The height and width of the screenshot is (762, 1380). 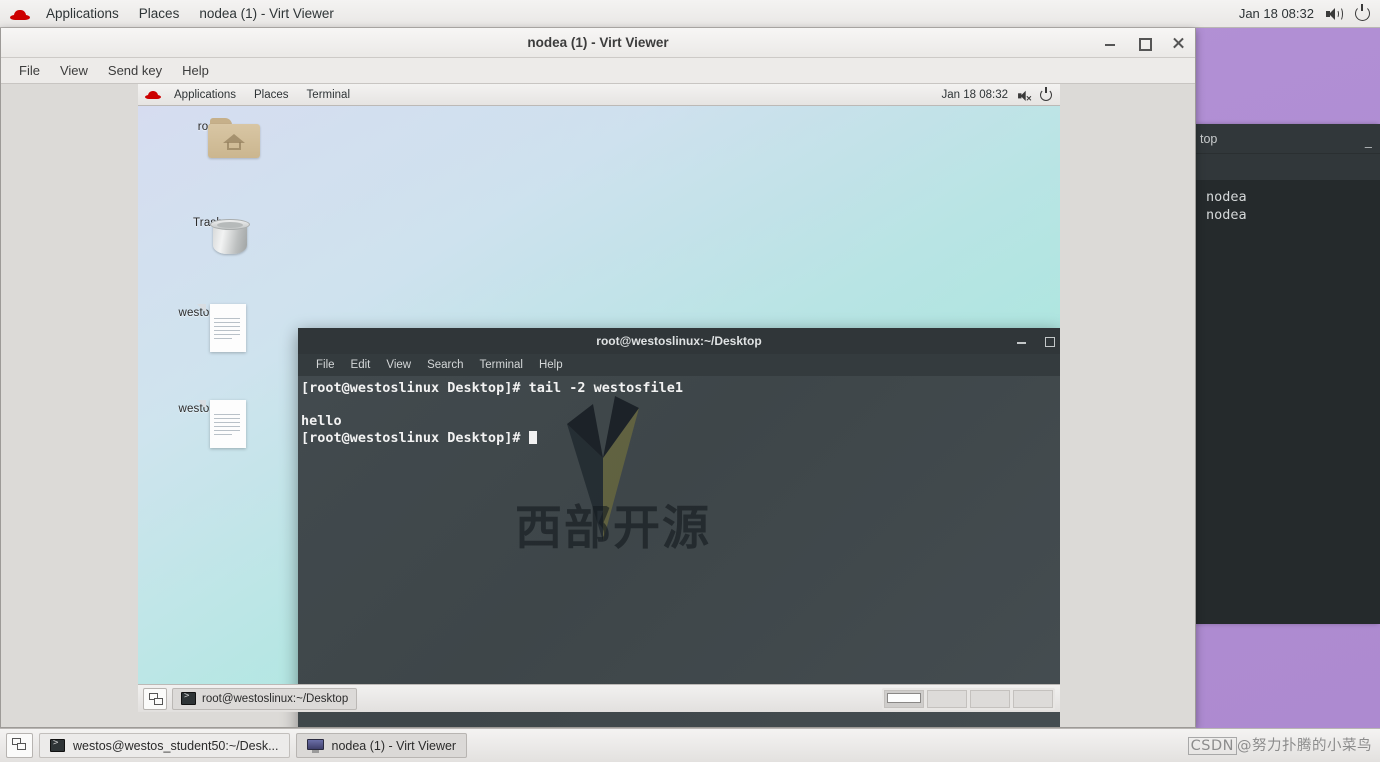 I want to click on guest-terminal-titlebar: root@westoslinux:~/Desktop, so click(x=679, y=341).